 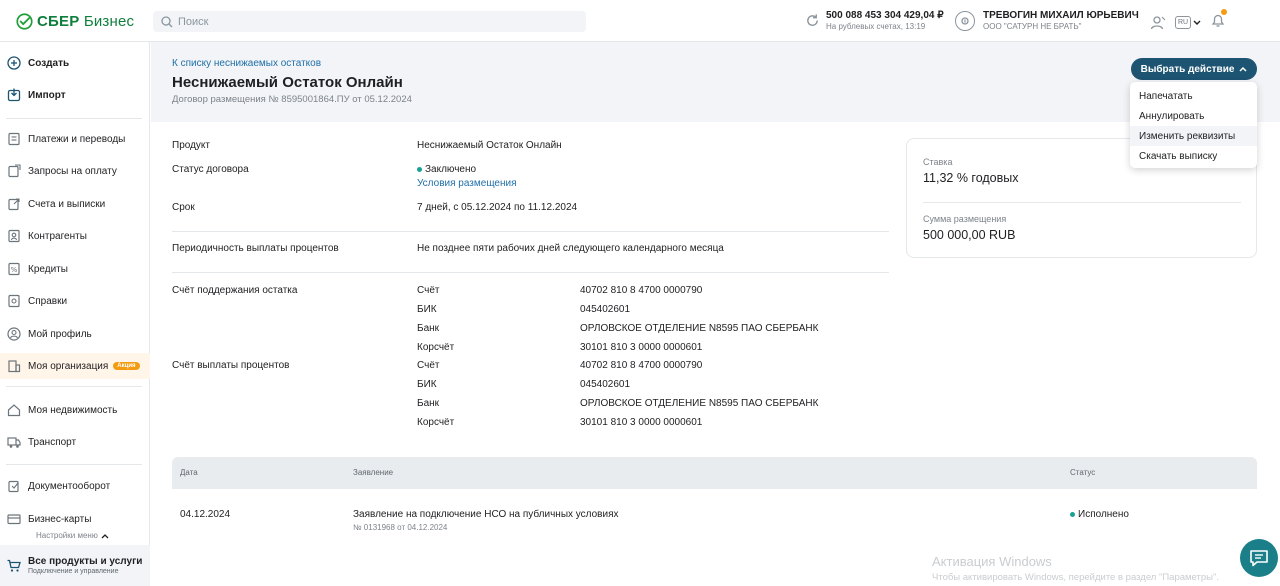 I want to click on sidebar-item-contractors: Контрагенты, so click(x=75, y=236).